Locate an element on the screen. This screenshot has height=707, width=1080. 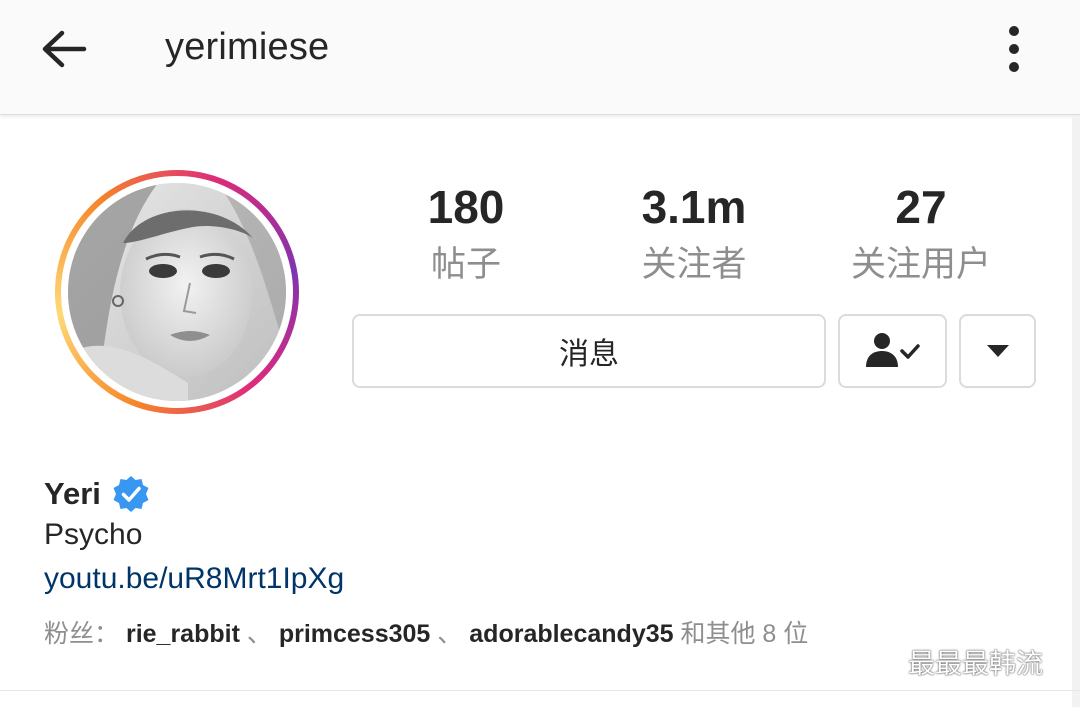
back-button is located at coordinates (64, 50).